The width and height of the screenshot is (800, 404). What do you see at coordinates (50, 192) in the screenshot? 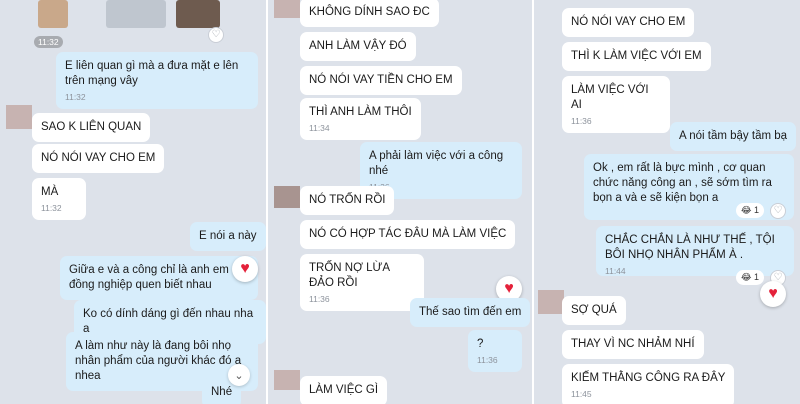
I see `message-text: MÀ` at bounding box center [50, 192].